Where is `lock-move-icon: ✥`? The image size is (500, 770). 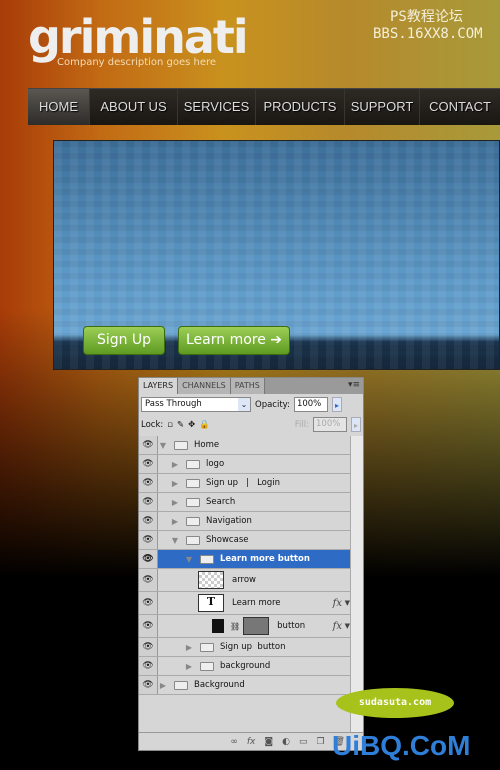 lock-move-icon: ✥ is located at coordinates (191, 425).